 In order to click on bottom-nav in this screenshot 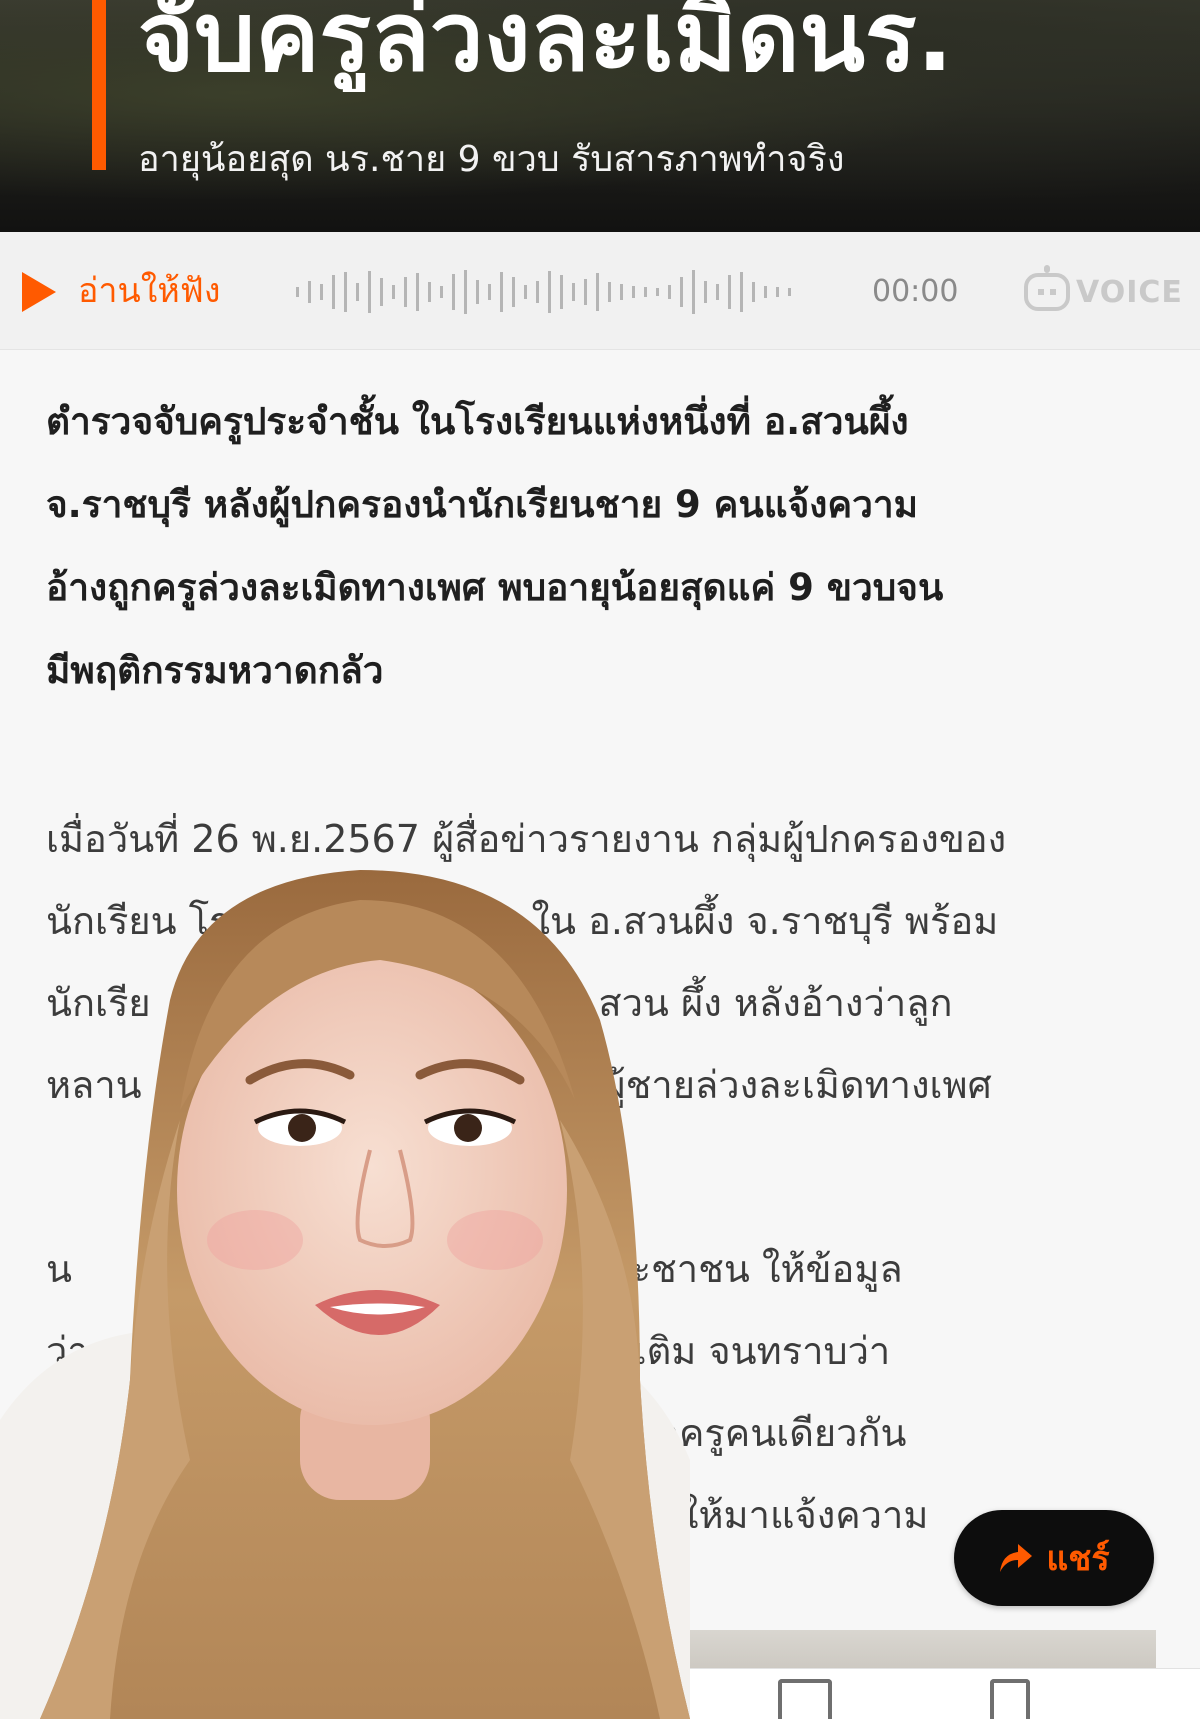, I will do `click(943, 1693)`.